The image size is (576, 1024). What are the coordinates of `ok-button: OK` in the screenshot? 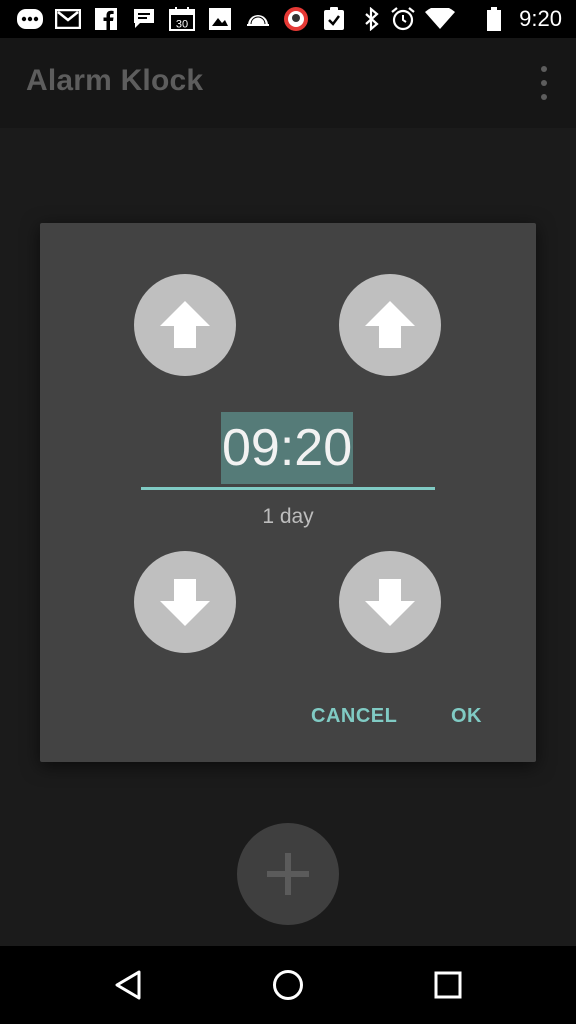 It's located at (466, 716).